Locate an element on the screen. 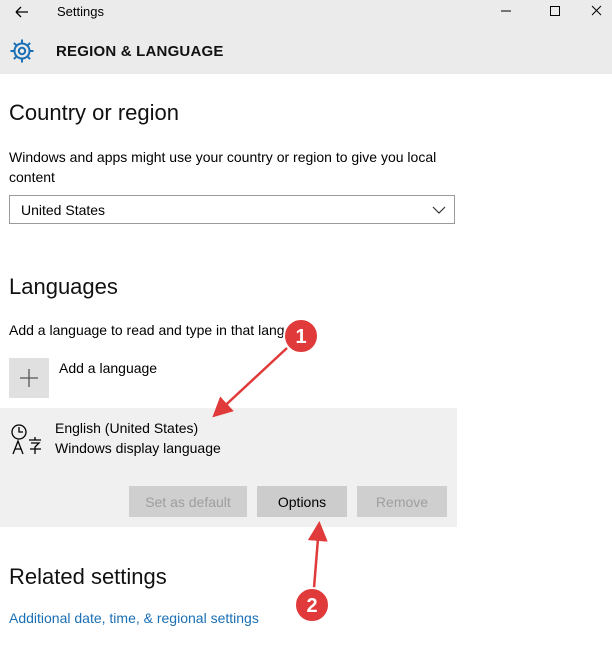 This screenshot has height=655, width=612. close-icon is located at coordinates (596, 10).